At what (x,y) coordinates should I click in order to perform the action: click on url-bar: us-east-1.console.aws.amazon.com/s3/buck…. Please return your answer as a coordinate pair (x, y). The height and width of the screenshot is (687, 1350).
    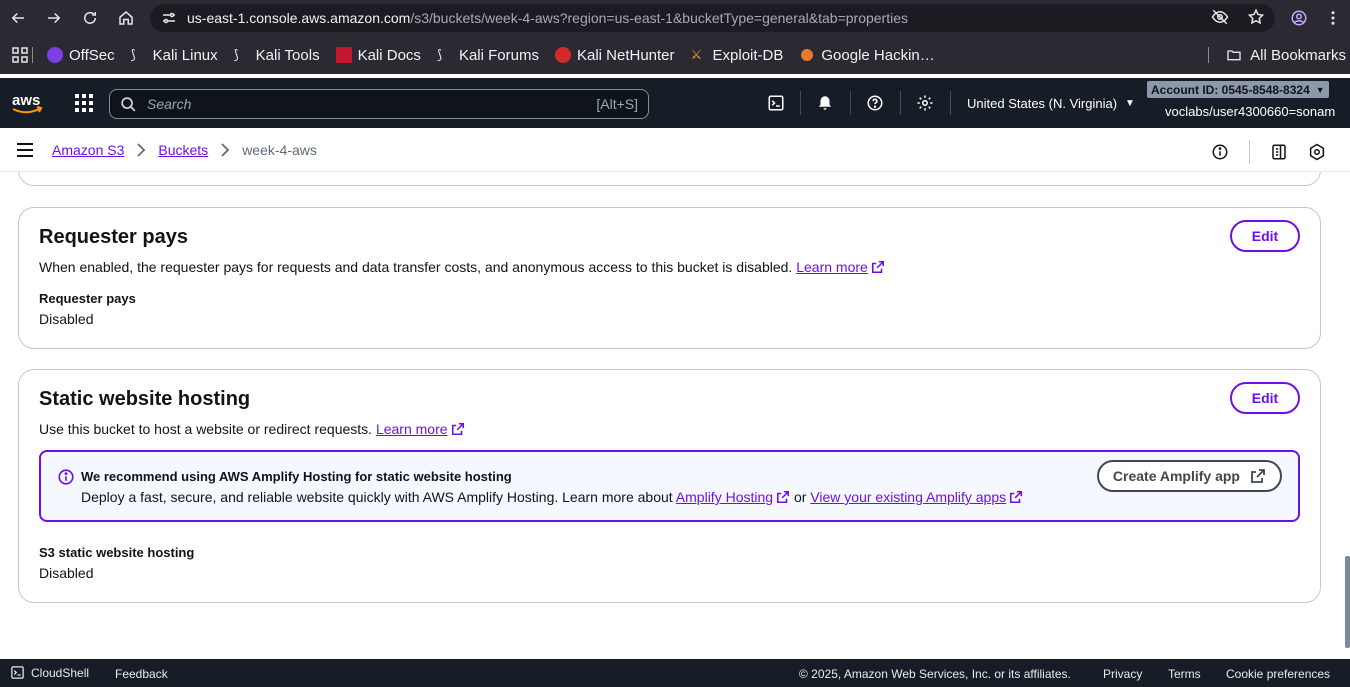
    Looking at the image, I should click on (712, 18).